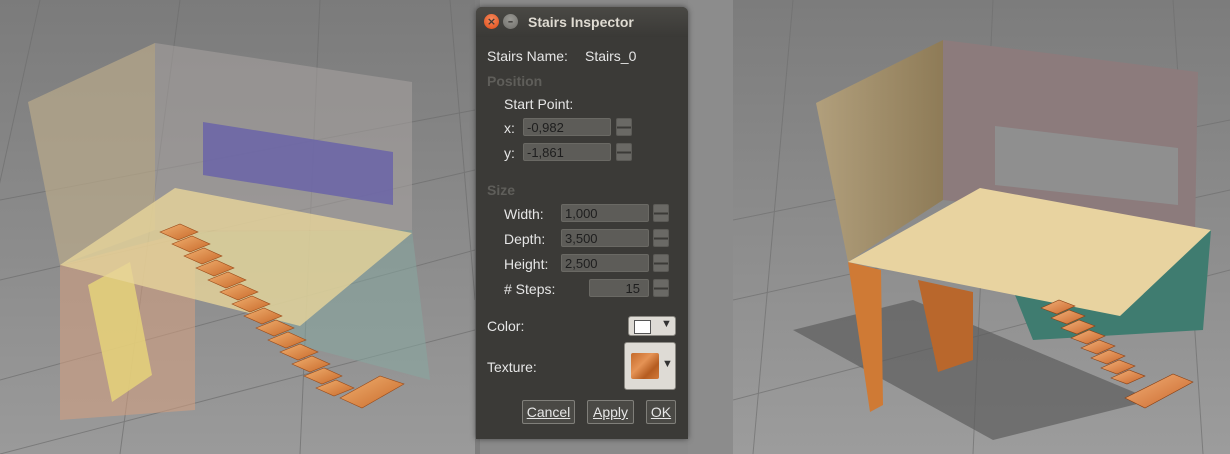 The height and width of the screenshot is (454, 1230). I want to click on width-spinner, so click(661, 213).